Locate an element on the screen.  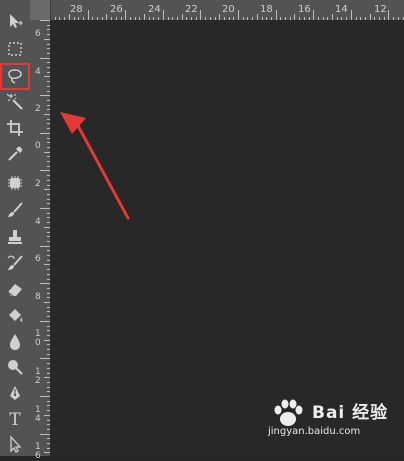
path-select-icon is located at coordinates (16, 444).